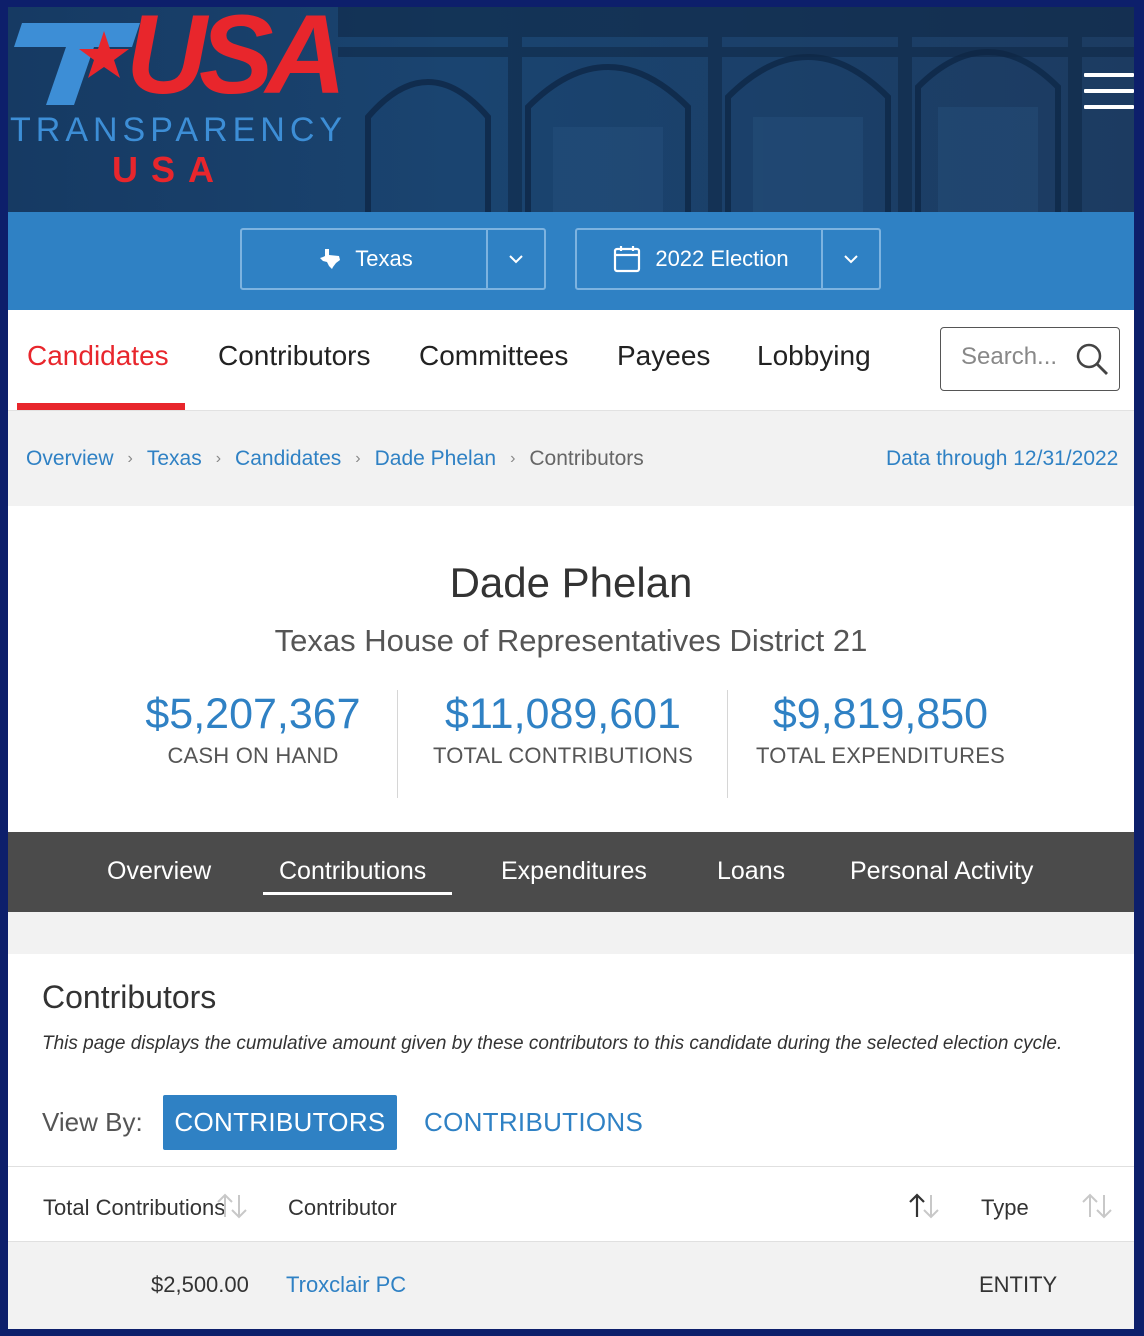  Describe the element at coordinates (294, 356) in the screenshot. I see `nav-contributors: Contributors` at that location.